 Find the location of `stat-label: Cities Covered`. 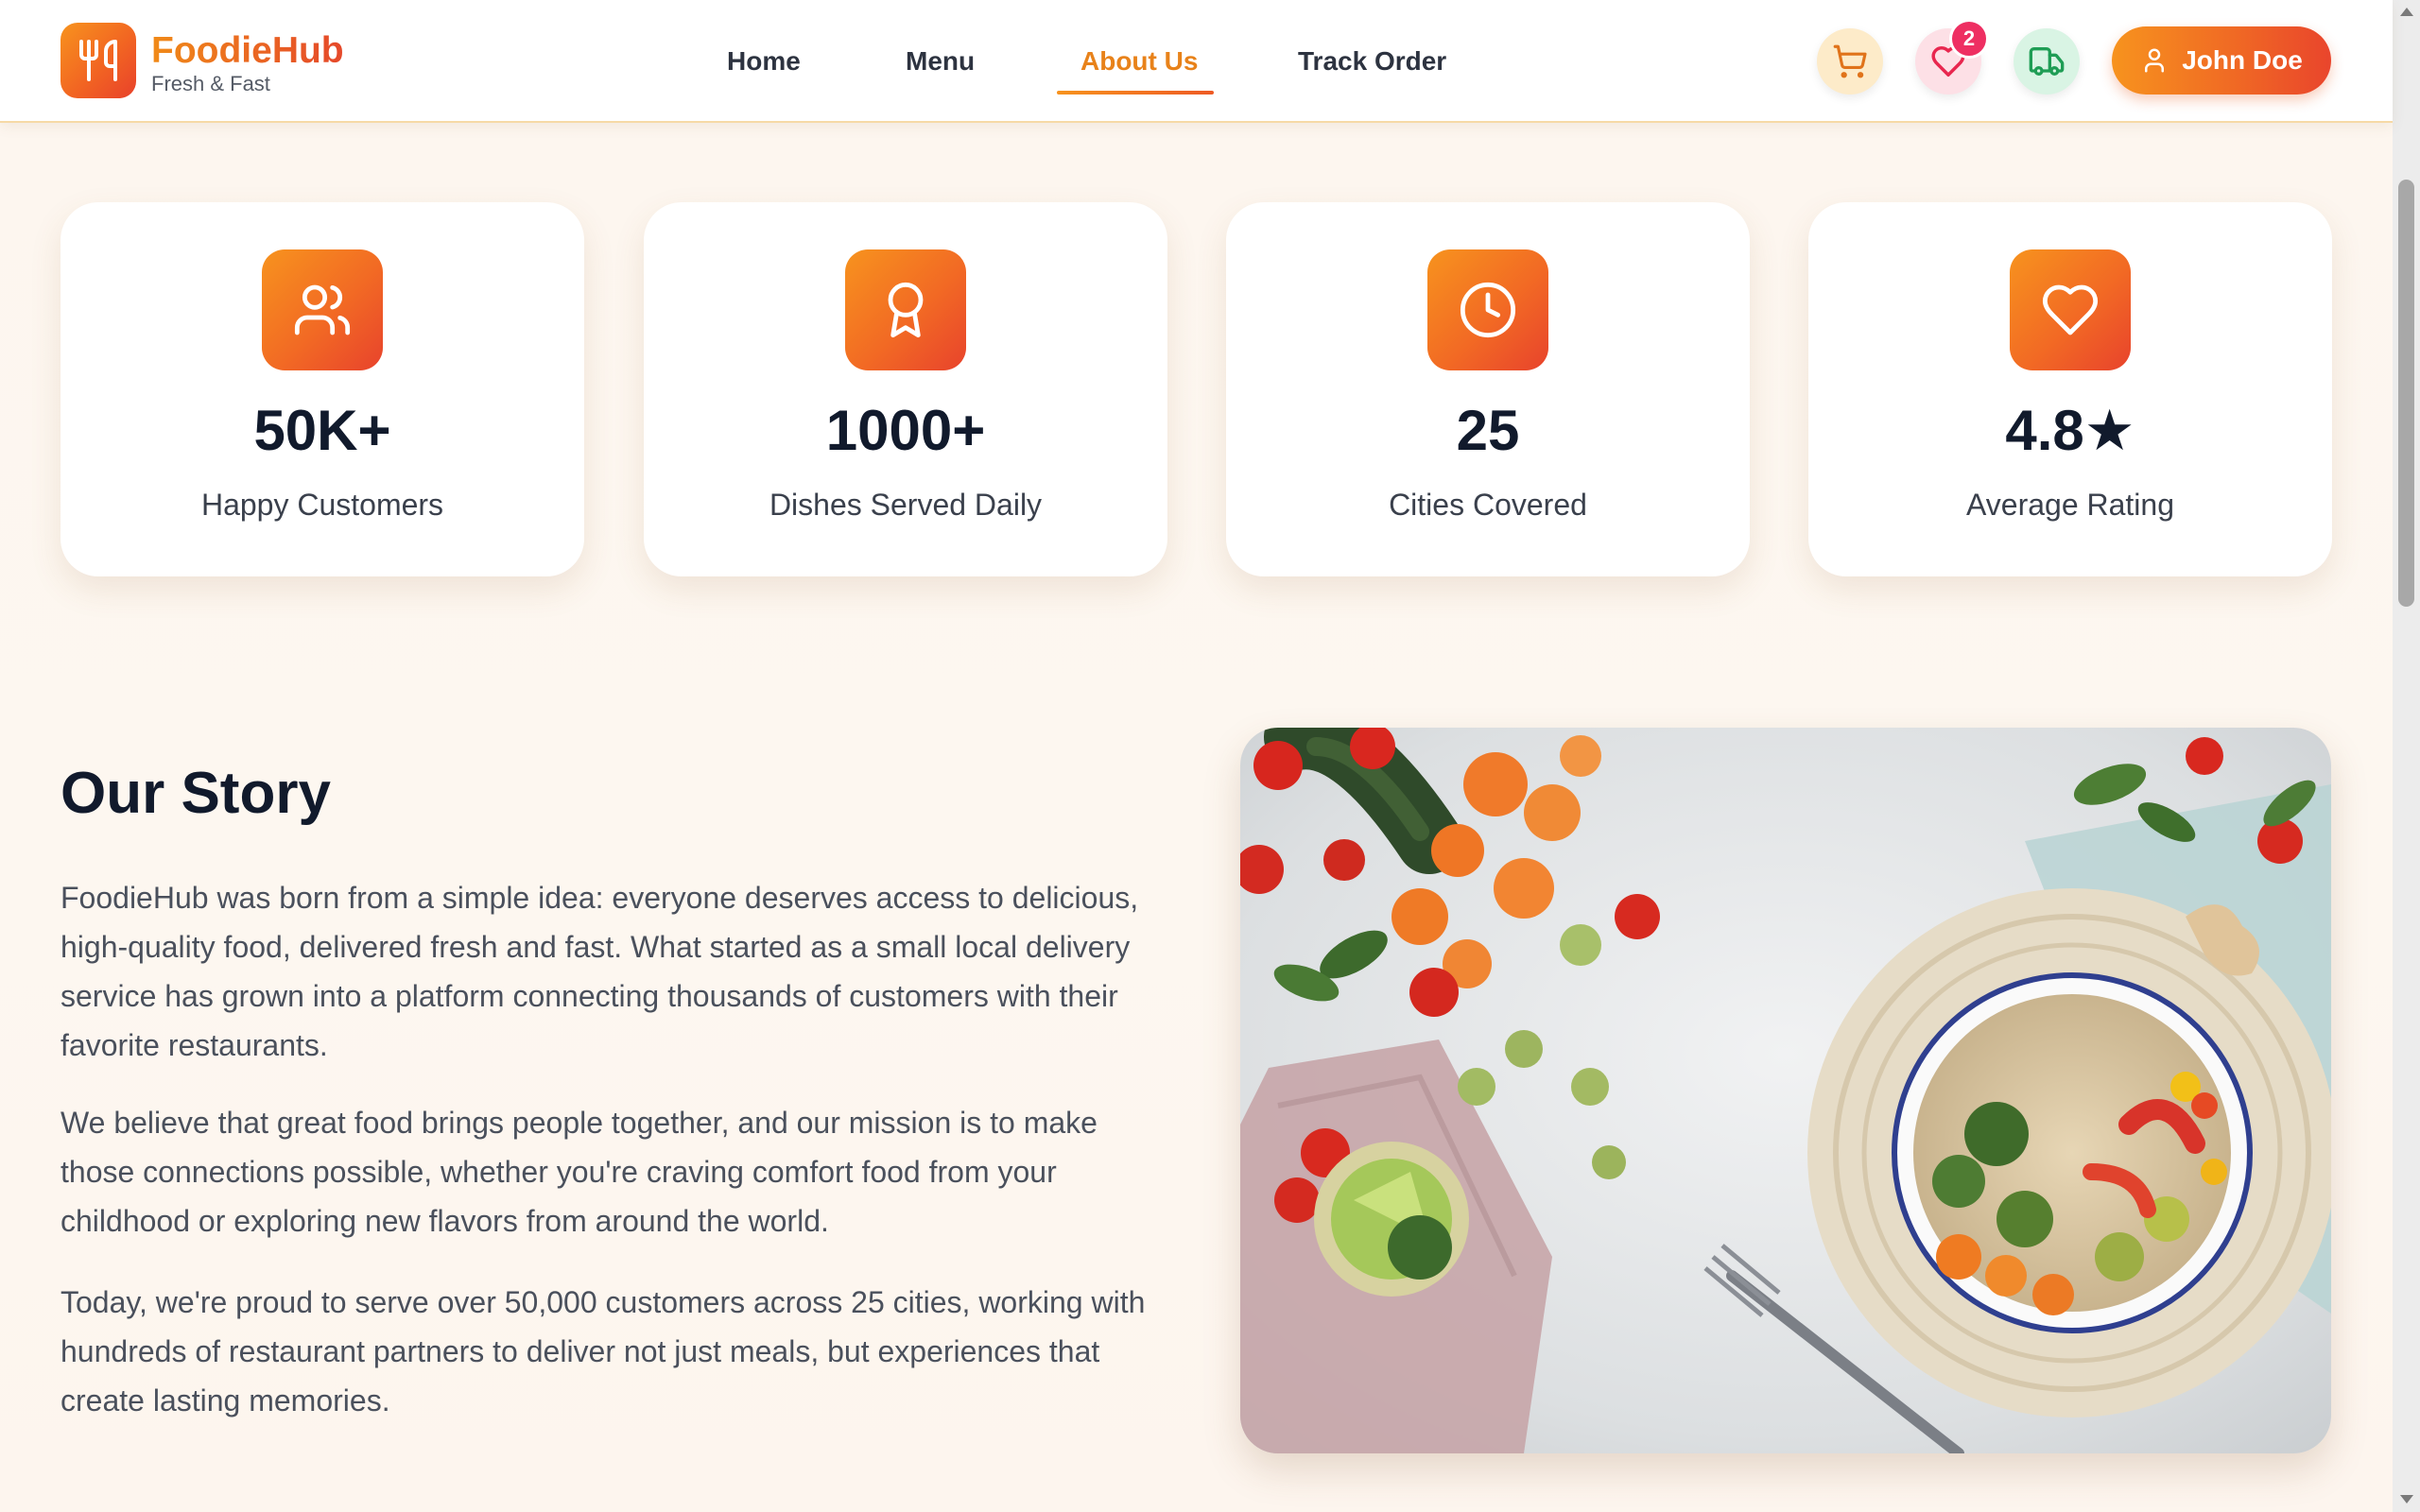

stat-label: Cities Covered is located at coordinates (1488, 505).